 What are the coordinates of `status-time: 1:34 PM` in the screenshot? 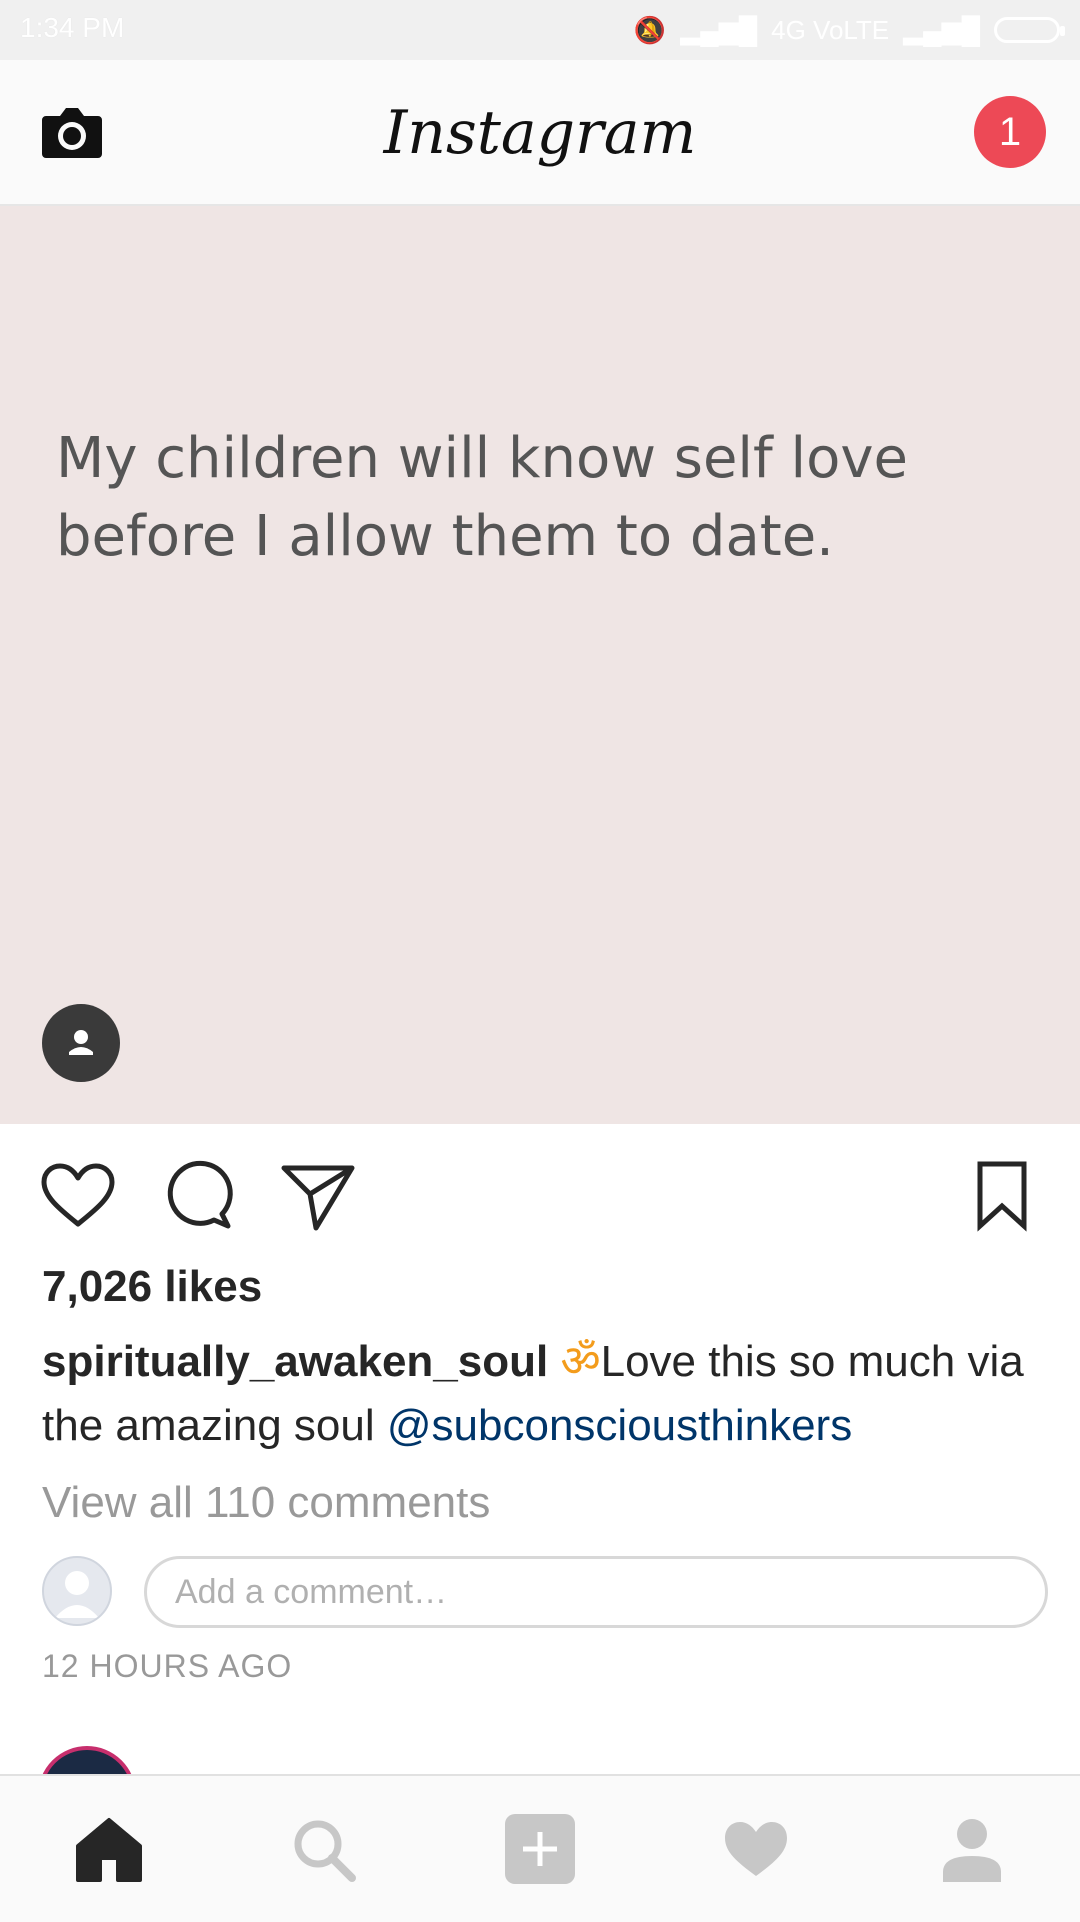 It's located at (72, 27).